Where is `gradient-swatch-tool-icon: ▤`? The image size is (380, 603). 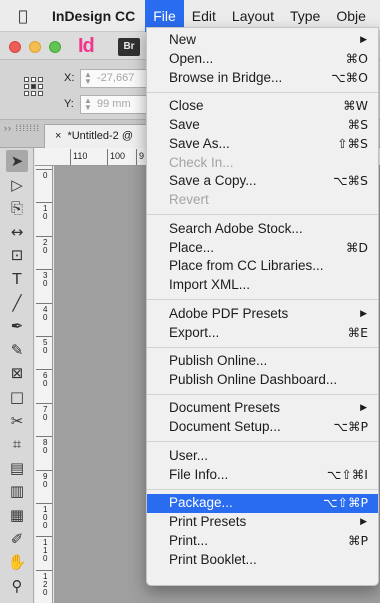 gradient-swatch-tool-icon: ▤ is located at coordinates (17, 468).